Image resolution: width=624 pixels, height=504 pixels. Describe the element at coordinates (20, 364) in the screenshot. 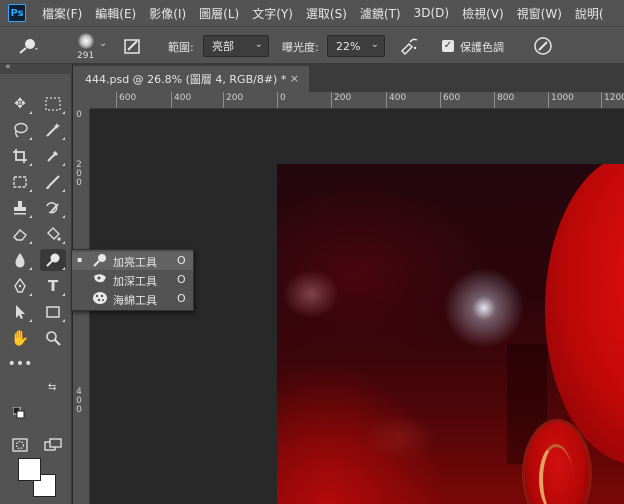

I see `more-tools-icon: •••` at that location.